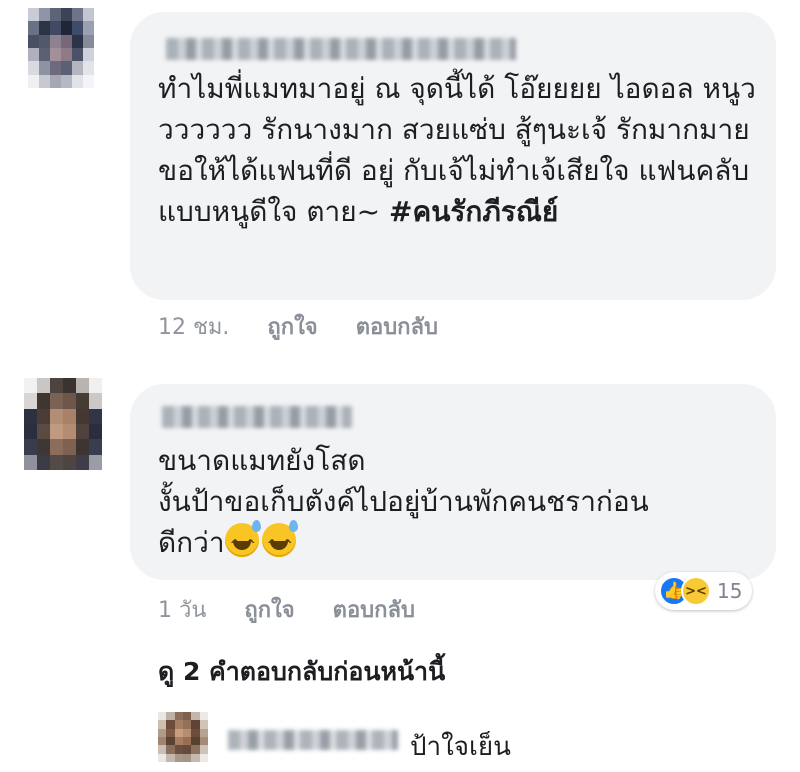 The width and height of the screenshot is (800, 772). Describe the element at coordinates (696, 591) in the screenshot. I see `haha-icon: ><` at that location.